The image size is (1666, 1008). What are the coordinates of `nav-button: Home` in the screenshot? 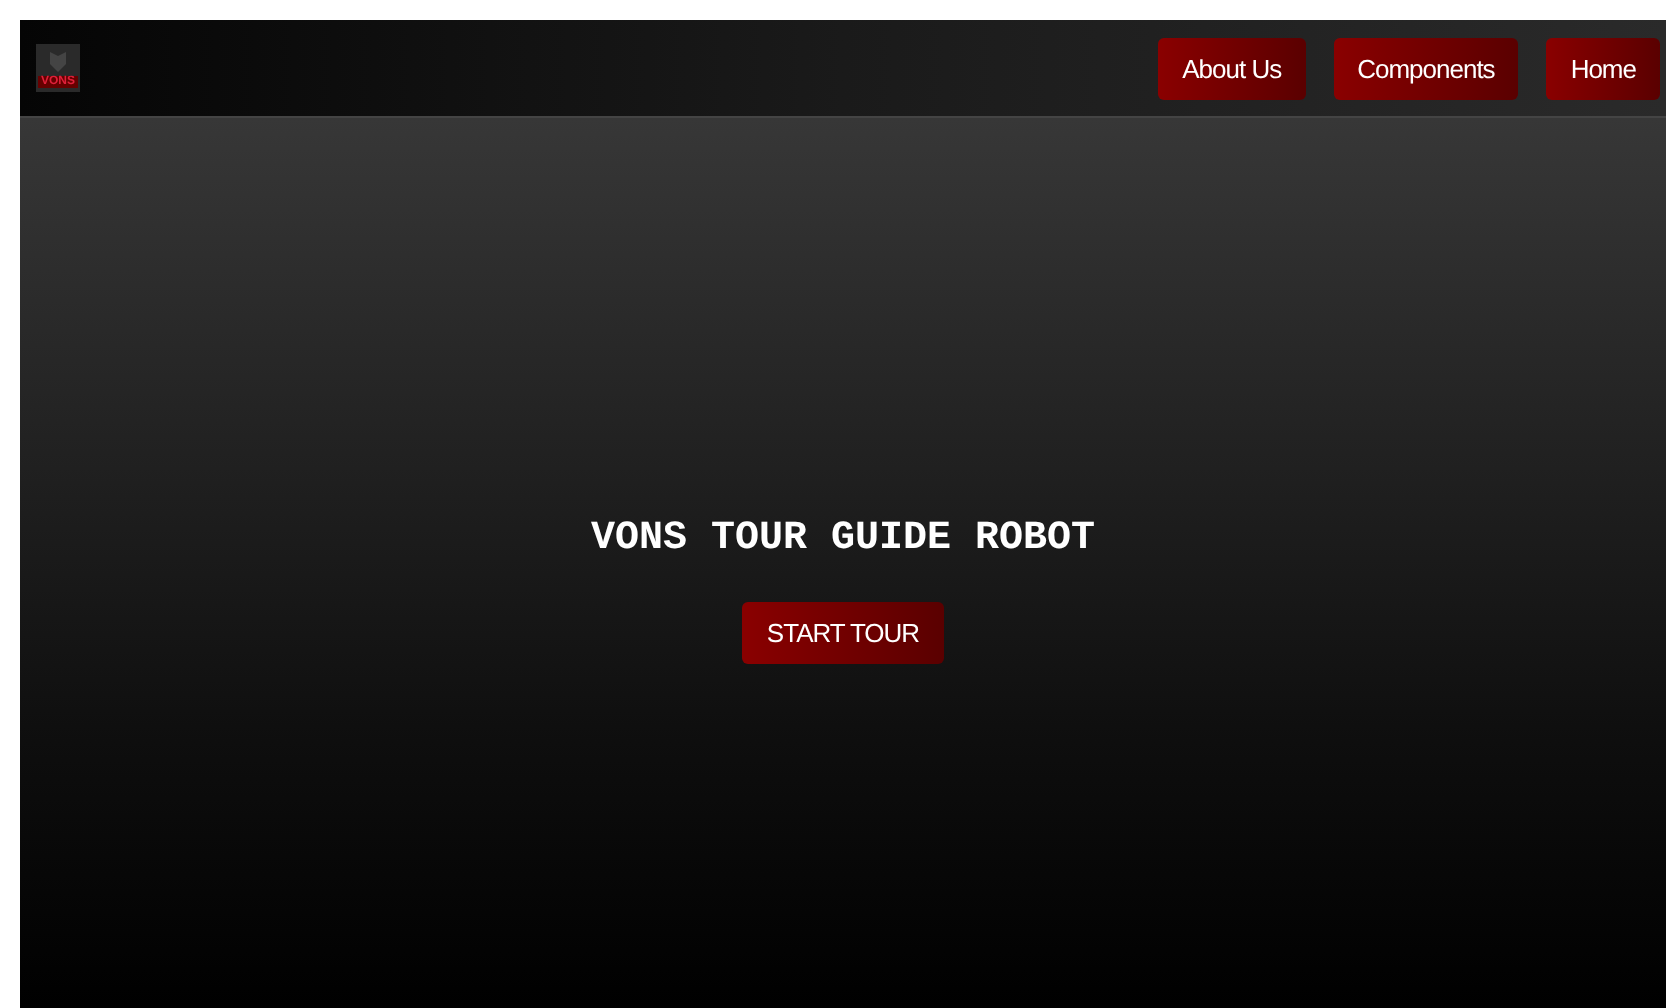 It's located at (1603, 68).